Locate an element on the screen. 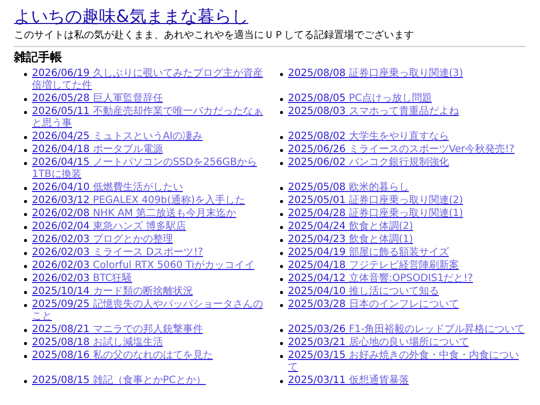 This screenshot has width=540, height=405. post-link: 2025/04/28 証券口座乗っ取り関連(1) is located at coordinates (375, 214).